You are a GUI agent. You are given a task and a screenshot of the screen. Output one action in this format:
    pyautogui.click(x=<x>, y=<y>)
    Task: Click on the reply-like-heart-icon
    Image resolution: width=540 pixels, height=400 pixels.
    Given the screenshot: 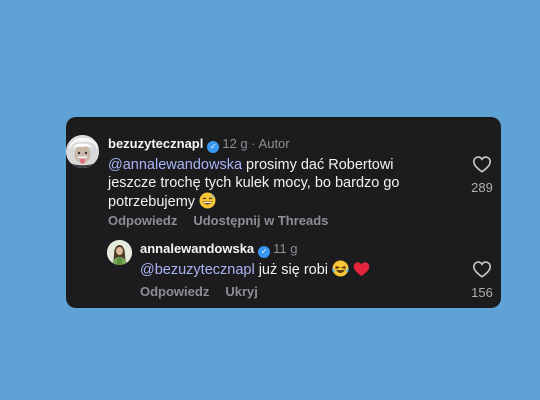 What is the action you would take?
    pyautogui.click(x=482, y=269)
    